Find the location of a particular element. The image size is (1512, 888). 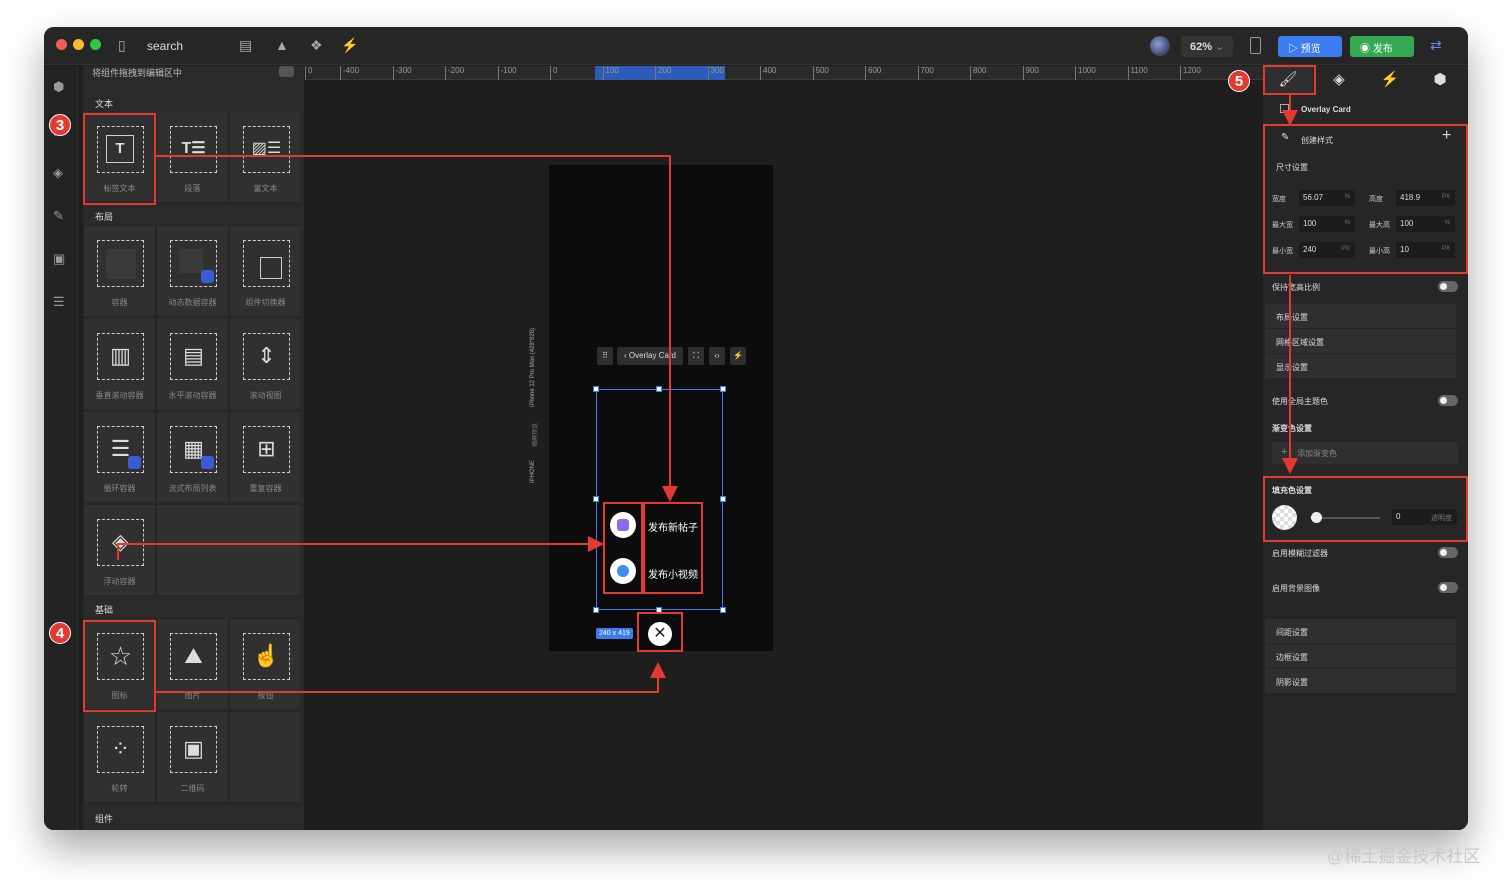

section-components: 组件 is located at coordinates (104, 819).